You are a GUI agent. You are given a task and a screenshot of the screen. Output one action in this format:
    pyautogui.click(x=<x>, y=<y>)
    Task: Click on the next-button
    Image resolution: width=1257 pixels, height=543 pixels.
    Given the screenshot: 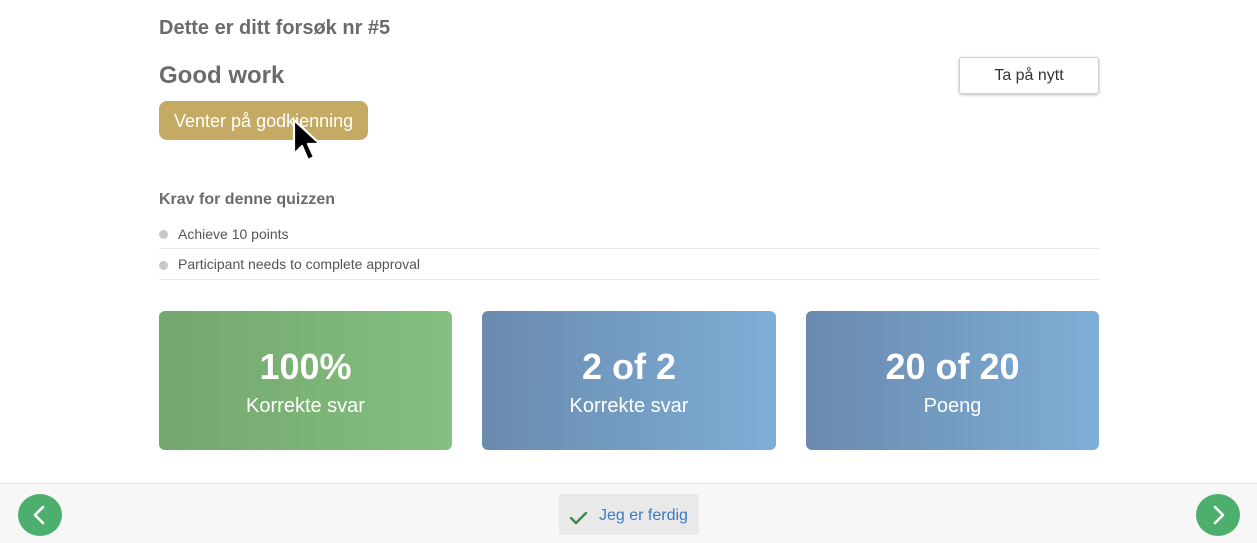 What is the action you would take?
    pyautogui.click(x=1218, y=515)
    